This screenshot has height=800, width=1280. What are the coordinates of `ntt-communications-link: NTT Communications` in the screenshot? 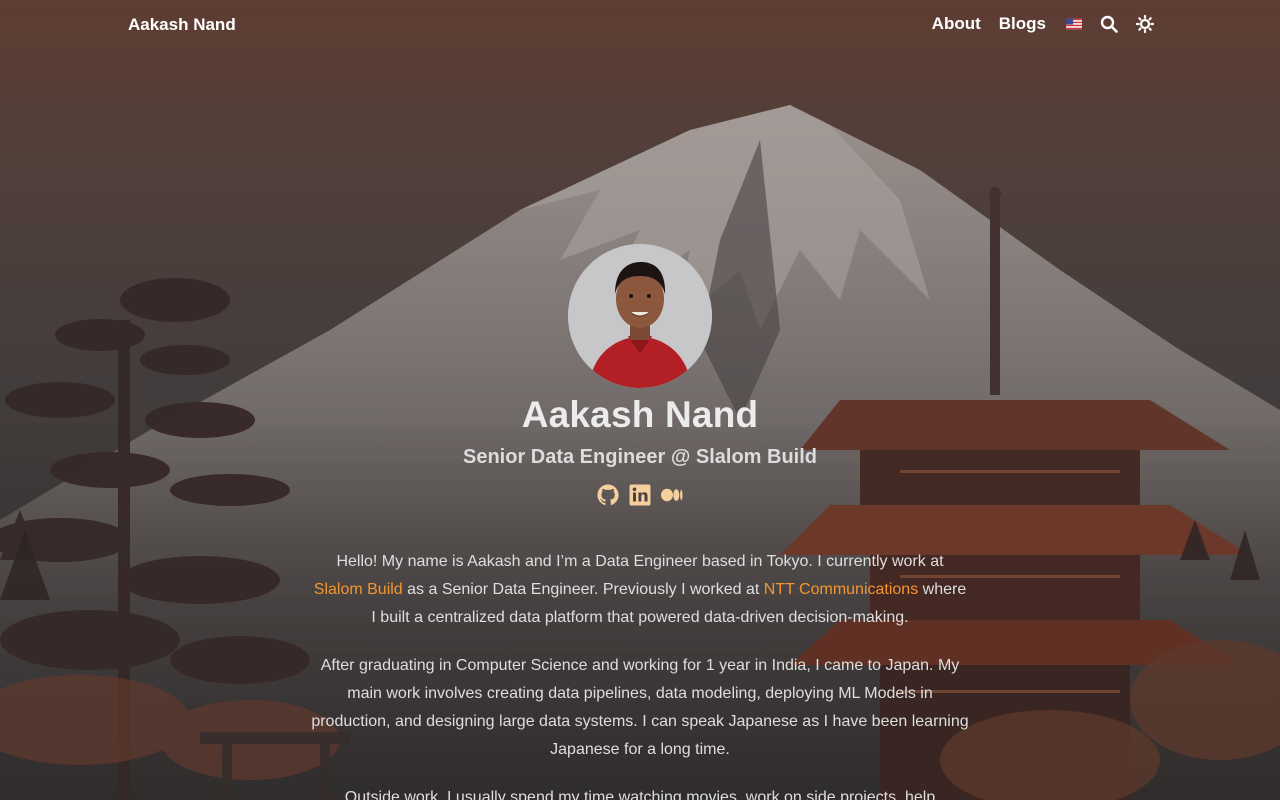 It's located at (841, 589).